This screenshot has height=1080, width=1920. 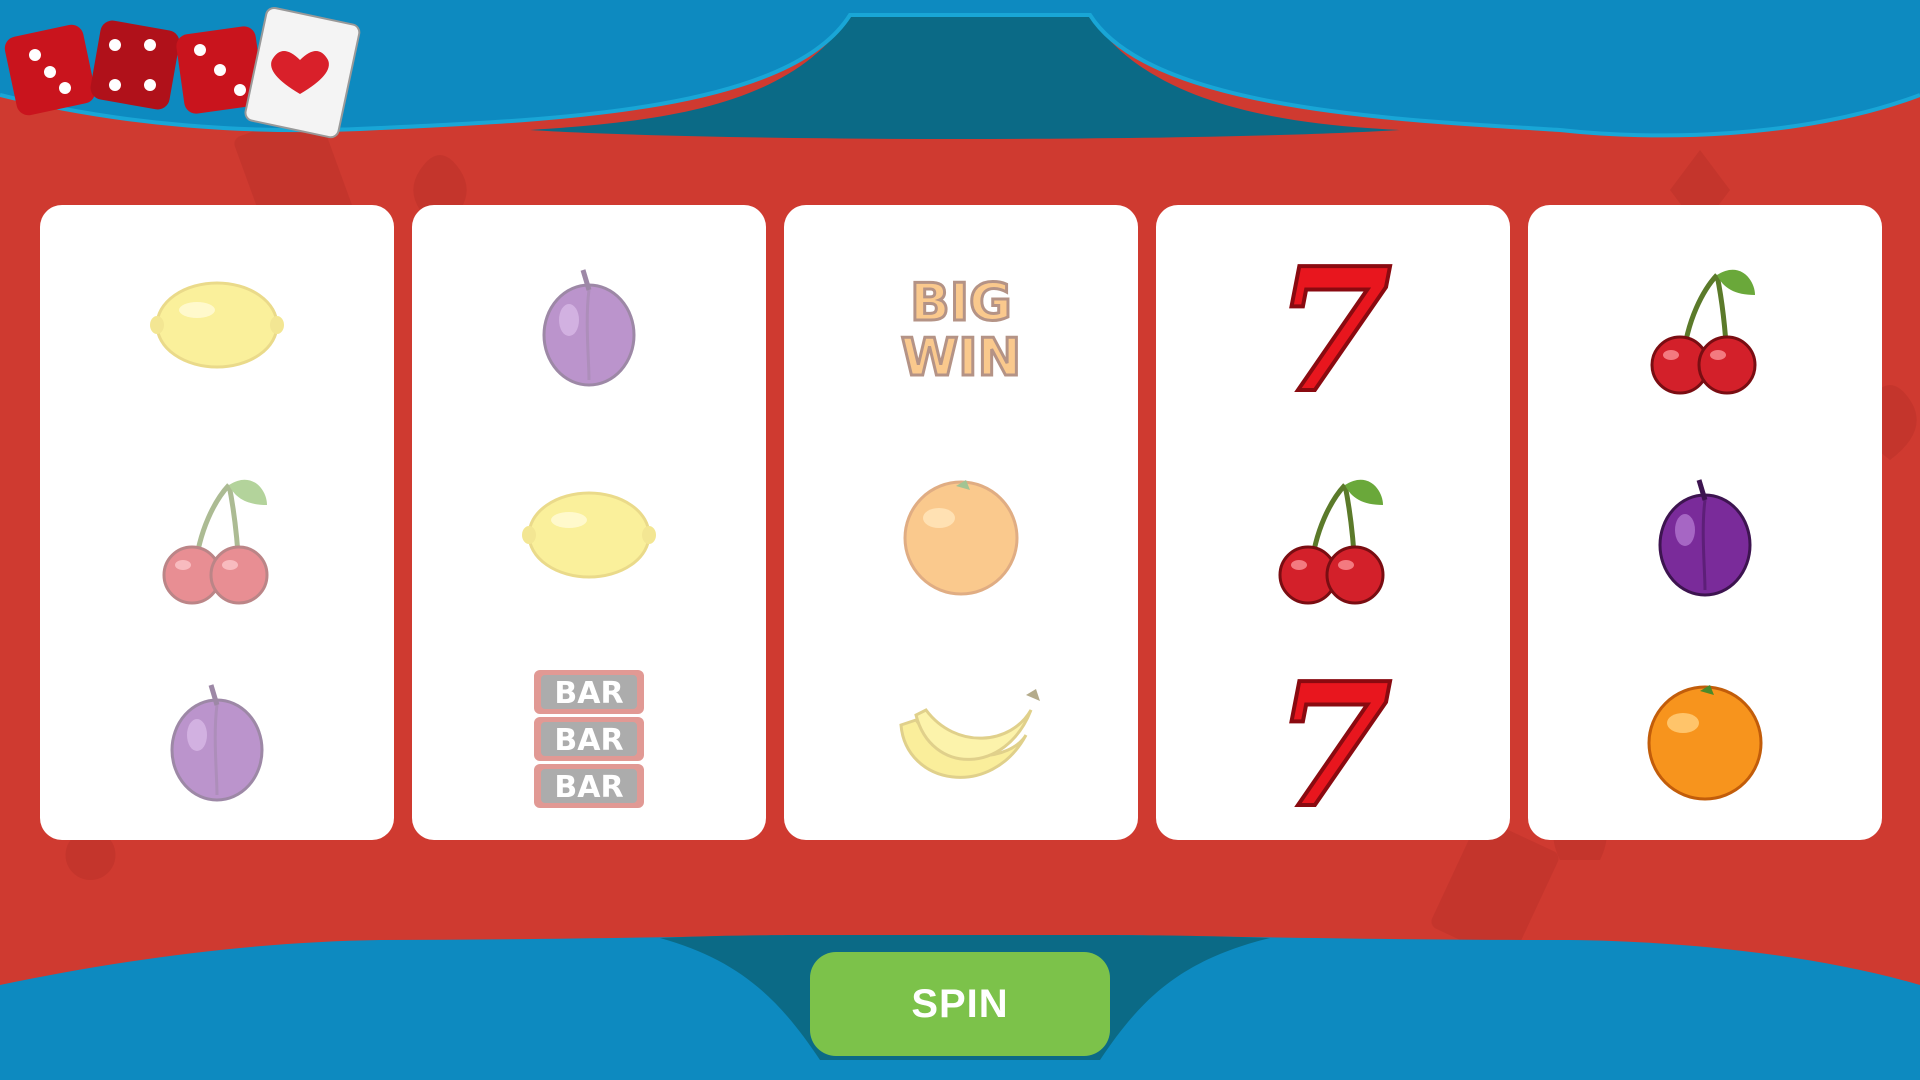 I want to click on reel-4: 7 7, so click(x=1333, y=522).